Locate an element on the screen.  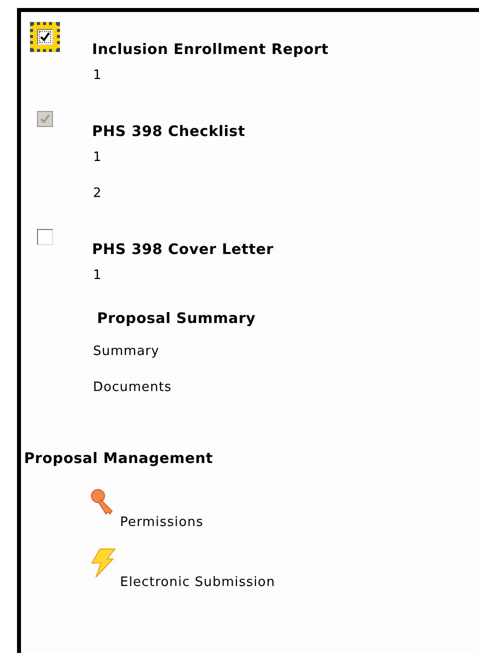
form-title: Inclusion Enrollment Report is located at coordinates (210, 50).